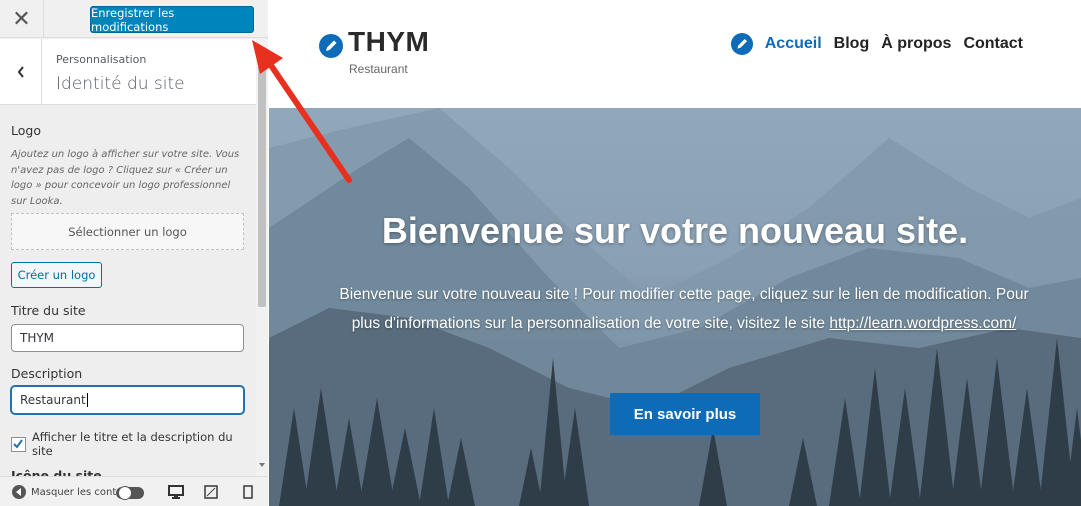 This screenshot has width=1081, height=506. Describe the element at coordinates (127, 338) in the screenshot. I see `site-title-input: THYM` at that location.